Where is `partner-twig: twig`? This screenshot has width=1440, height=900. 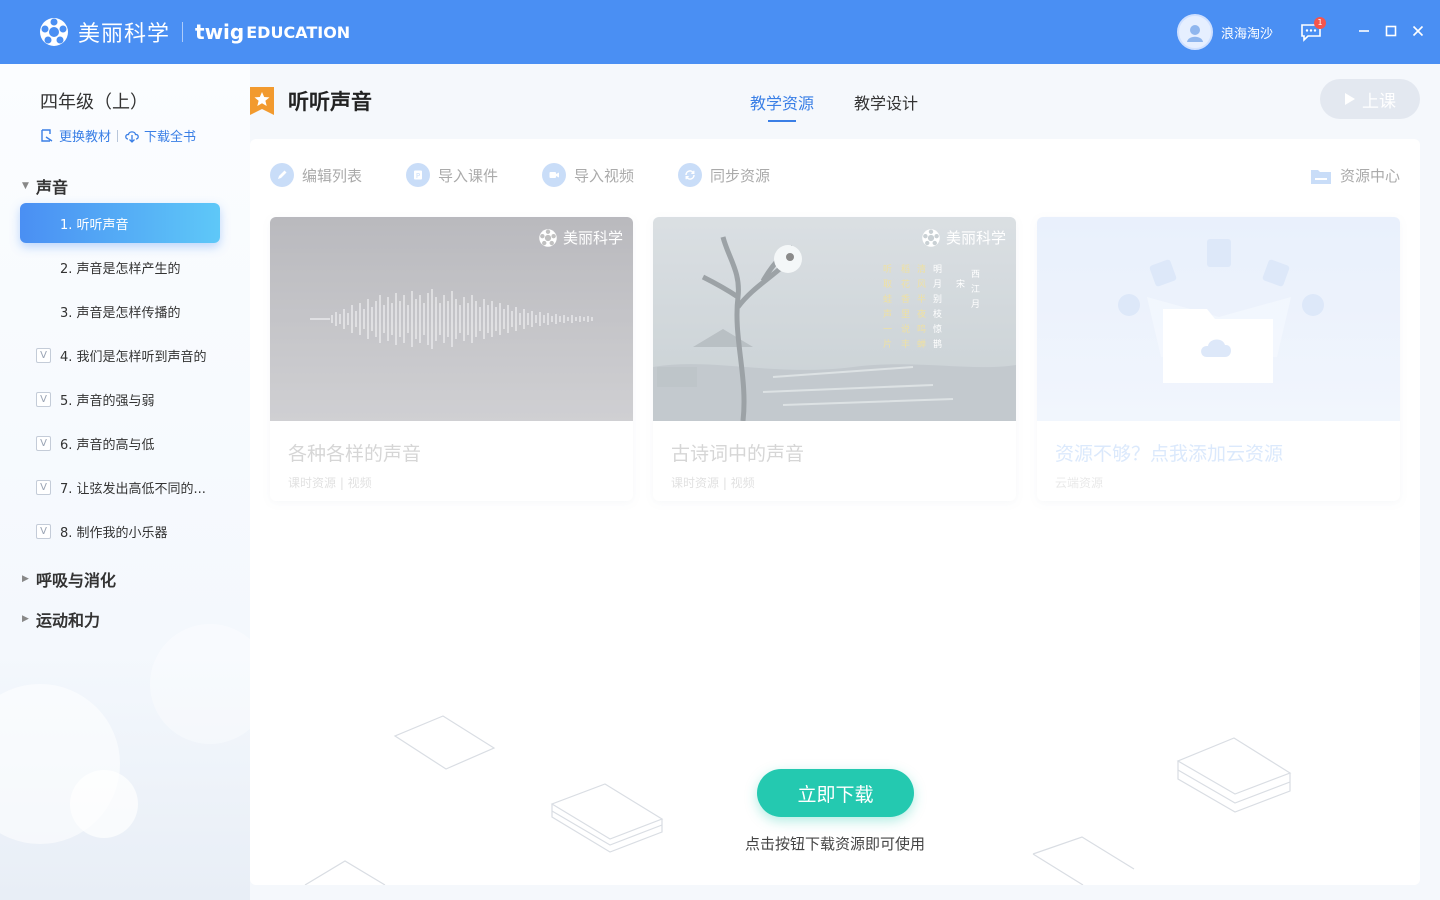 partner-twig: twig is located at coordinates (220, 32).